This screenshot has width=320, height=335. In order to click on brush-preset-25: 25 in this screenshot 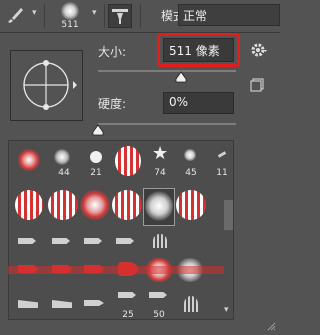, I will do `click(128, 306)`.